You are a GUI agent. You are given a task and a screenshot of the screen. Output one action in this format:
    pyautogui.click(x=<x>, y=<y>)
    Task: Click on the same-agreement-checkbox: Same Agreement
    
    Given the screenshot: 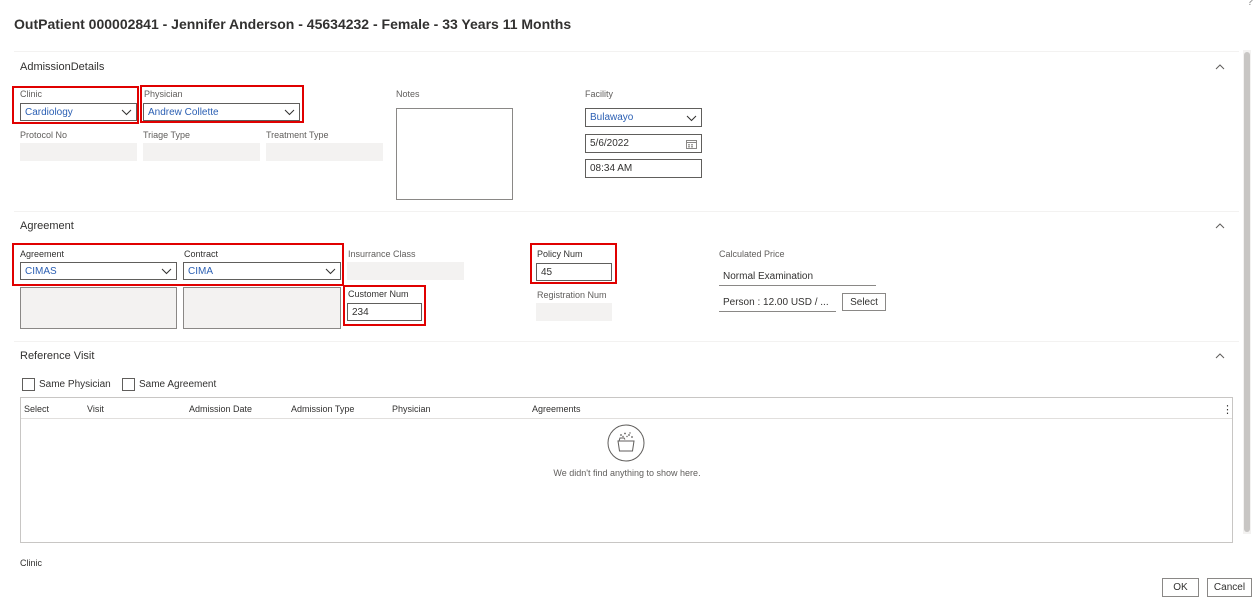 What is the action you would take?
    pyautogui.click(x=169, y=384)
    